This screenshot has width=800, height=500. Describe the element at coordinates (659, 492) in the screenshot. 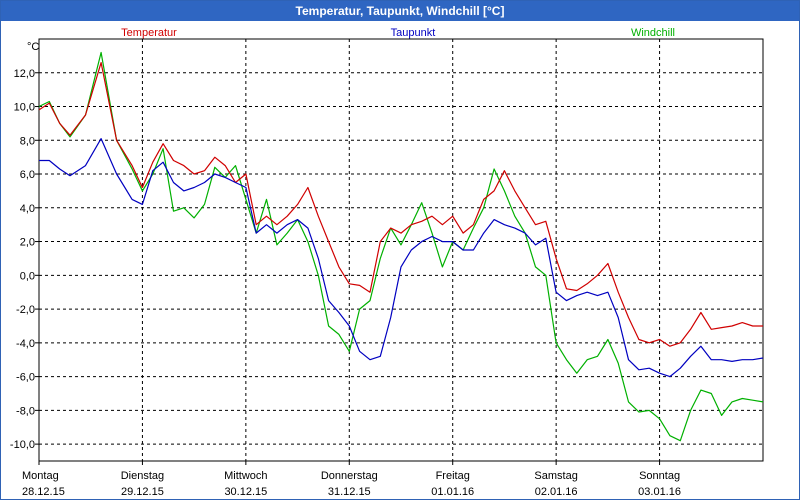

I see `x-tick-date: 03.01.16` at that location.